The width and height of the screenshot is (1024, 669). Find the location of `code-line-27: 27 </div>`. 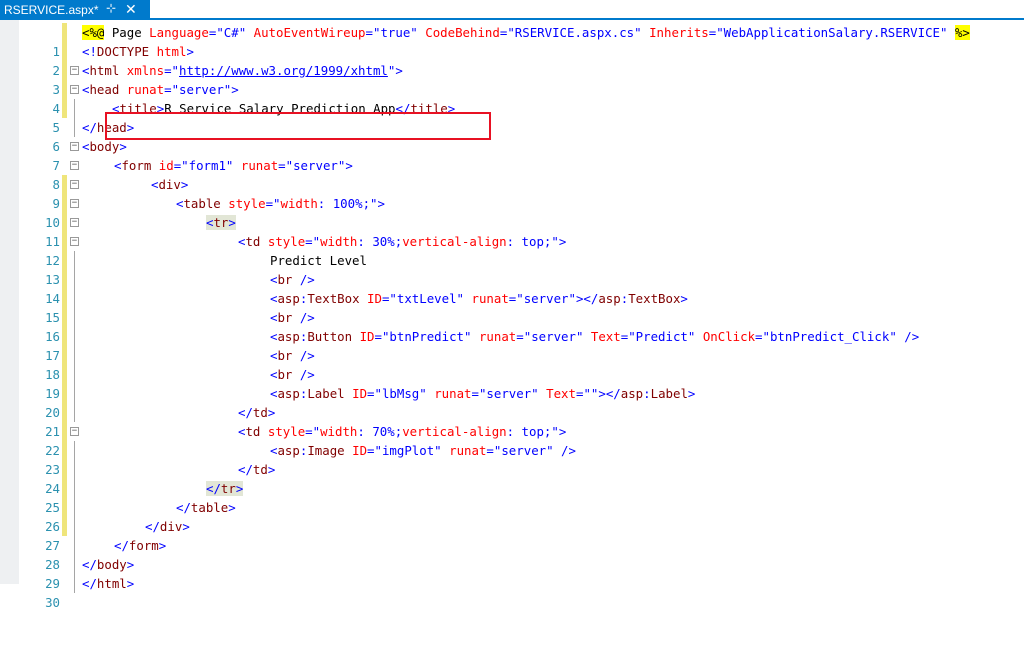

code-line-27: 27 </div> is located at coordinates (512, 535).